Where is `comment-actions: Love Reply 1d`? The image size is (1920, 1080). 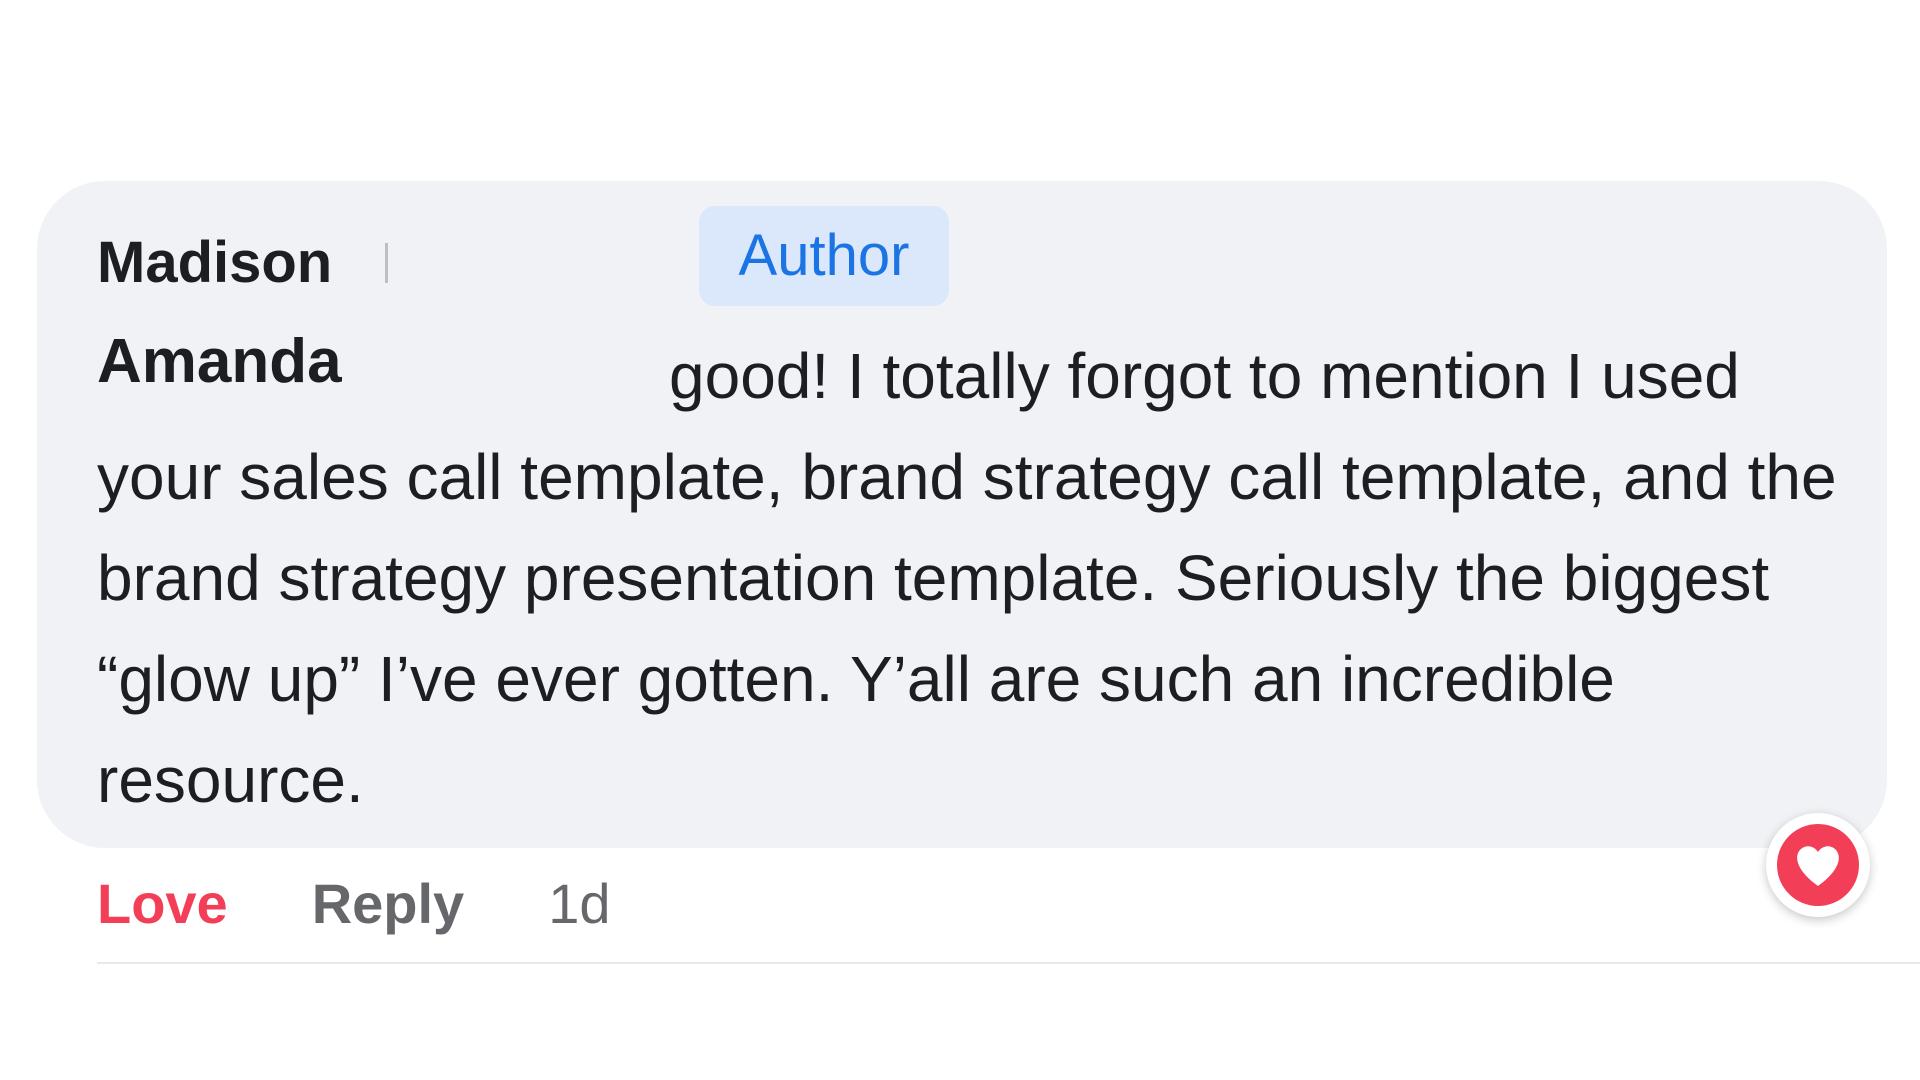
comment-actions: Love Reply 1d is located at coordinates (354, 903).